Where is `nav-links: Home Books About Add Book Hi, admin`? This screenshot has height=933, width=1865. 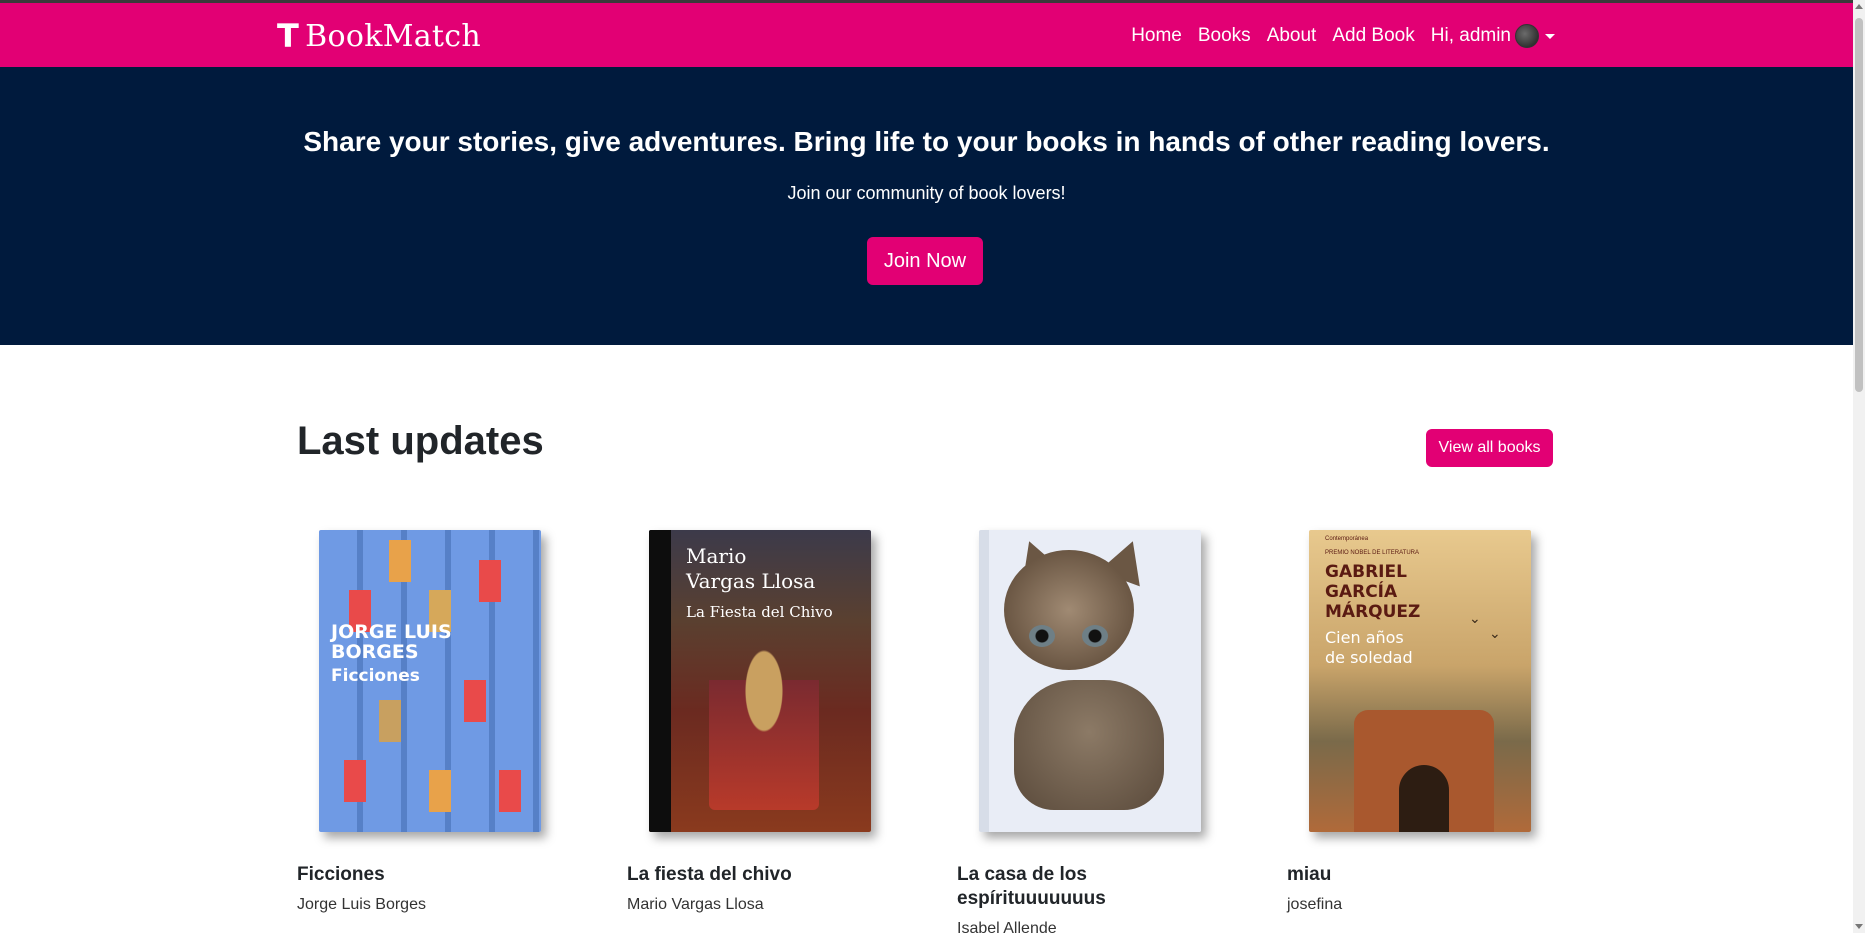 nav-links: Home Books About Add Book Hi, admin is located at coordinates (1343, 36).